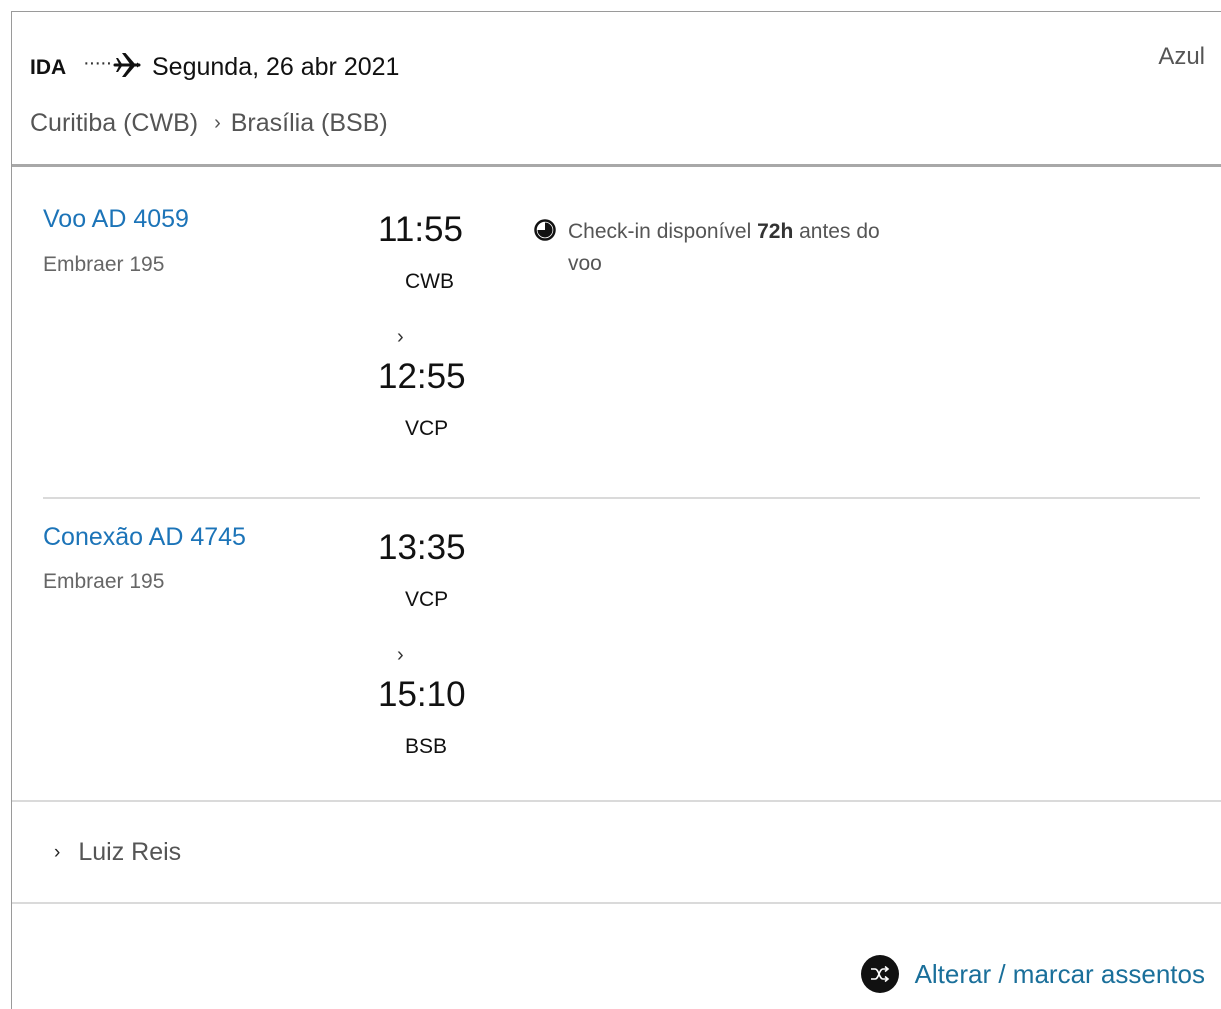 This screenshot has width=1221, height=1009. Describe the element at coordinates (422, 694) in the screenshot. I see `arrival-time: 15:10` at that location.